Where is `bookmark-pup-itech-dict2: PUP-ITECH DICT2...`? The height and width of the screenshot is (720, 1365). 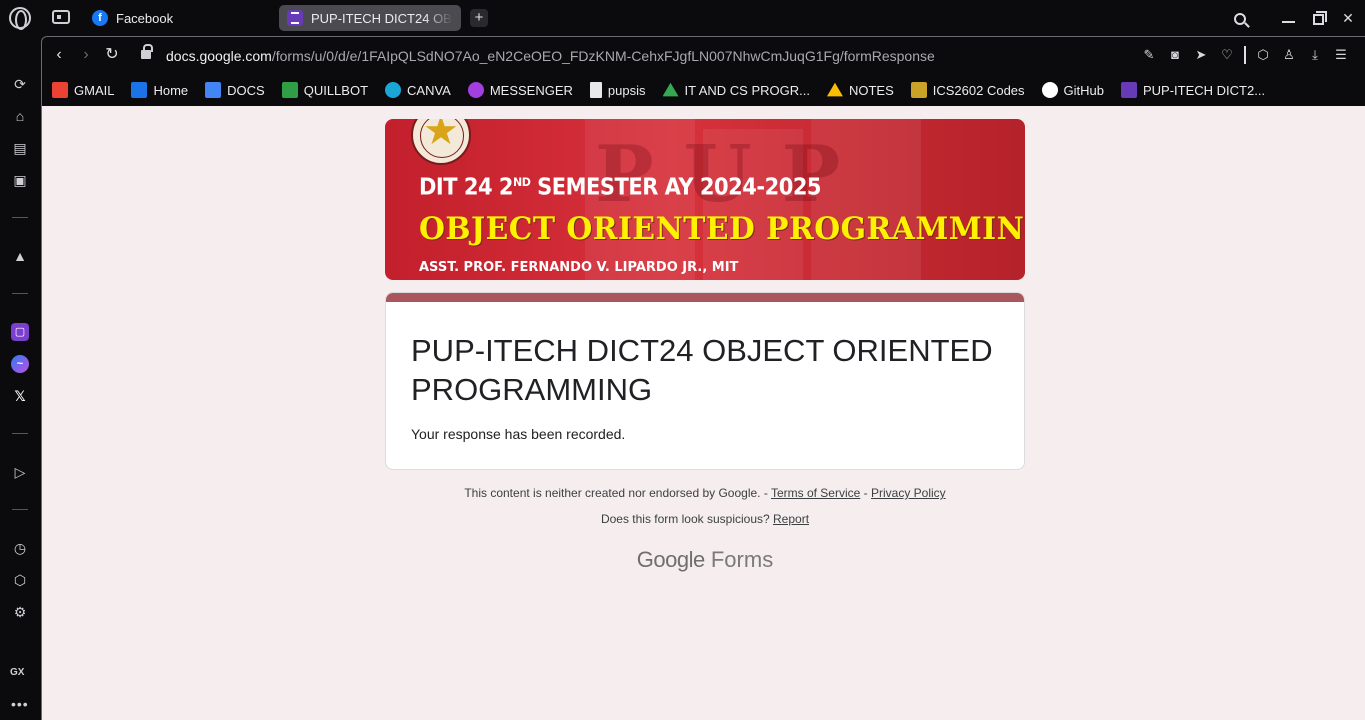
bookmark-pup-itech-dict2: PUP-ITECH DICT2... is located at coordinates (1193, 90).